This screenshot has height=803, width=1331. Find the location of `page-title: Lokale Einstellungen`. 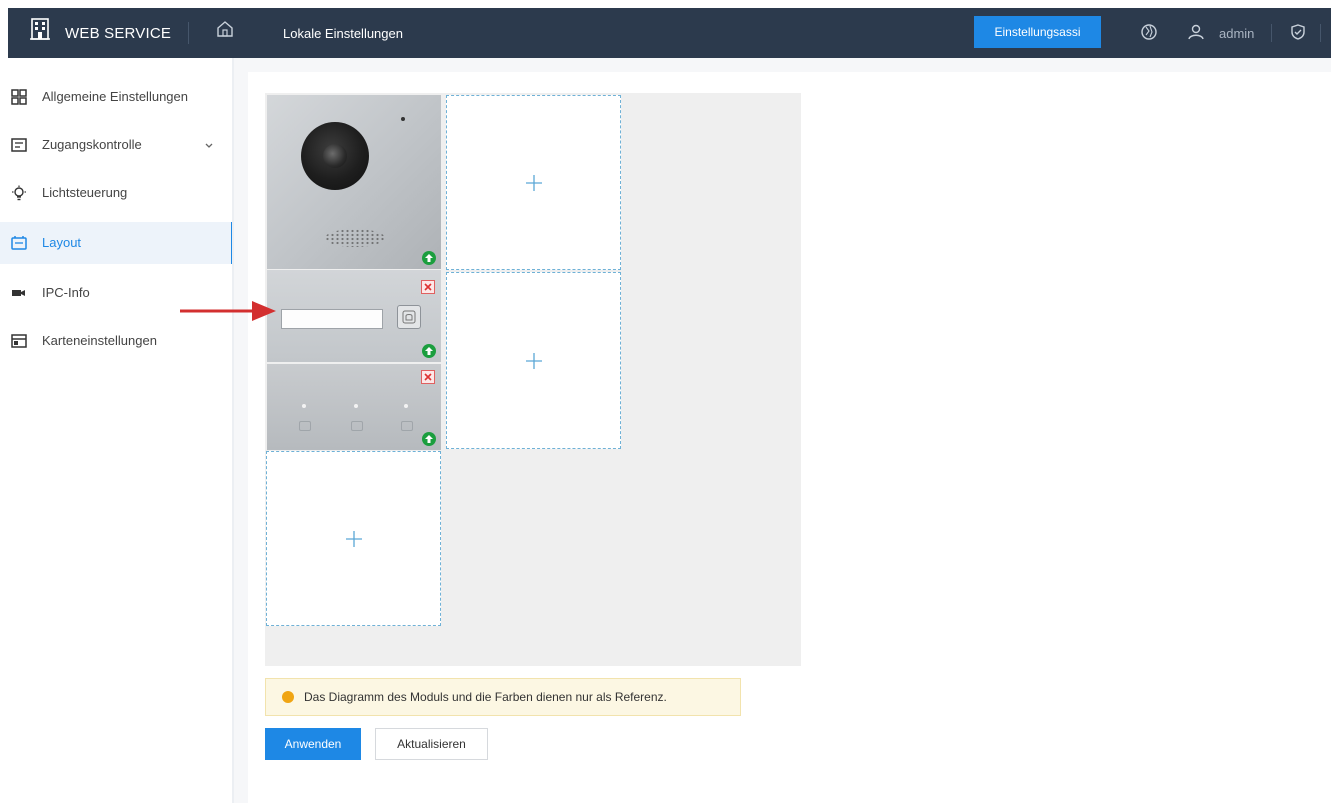

page-title: Lokale Einstellungen is located at coordinates (343, 33).